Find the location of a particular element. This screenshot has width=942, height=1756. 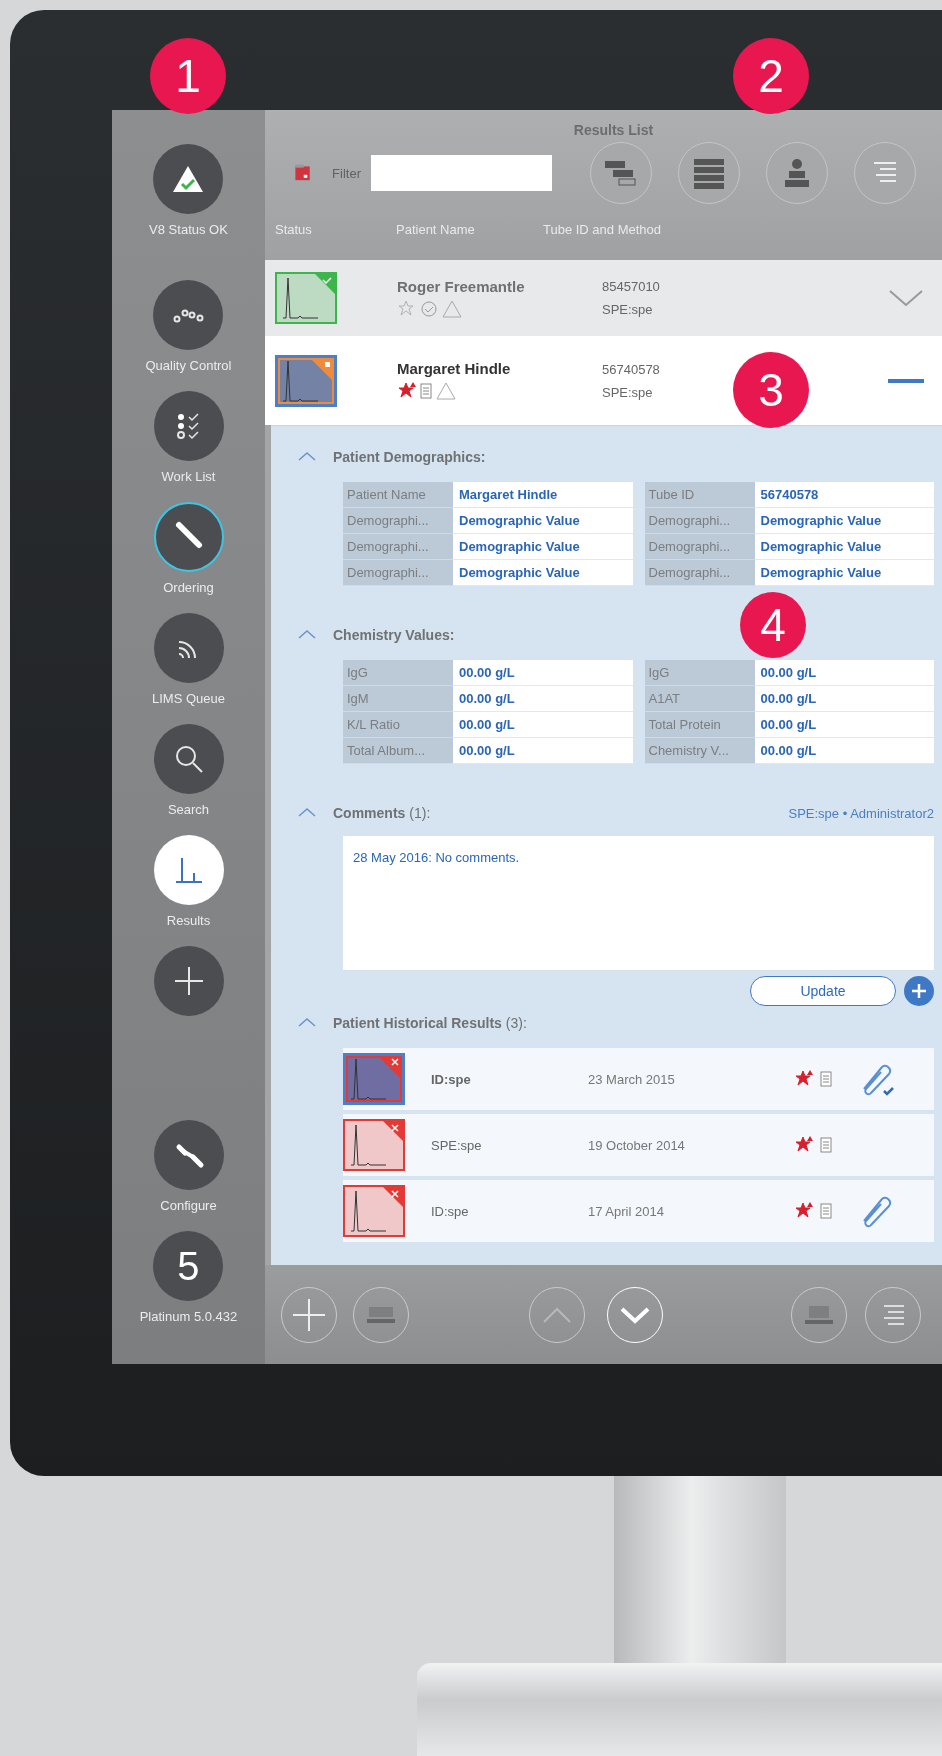

add-button is located at coordinates (919, 991).